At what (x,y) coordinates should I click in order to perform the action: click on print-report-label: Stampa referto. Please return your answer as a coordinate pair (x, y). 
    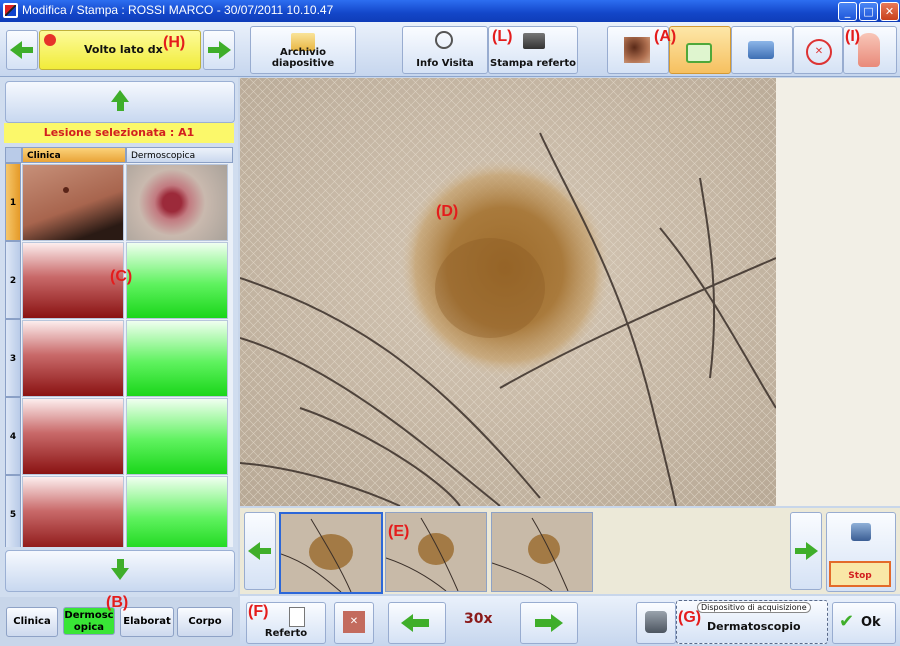
    Looking at the image, I should click on (533, 63).